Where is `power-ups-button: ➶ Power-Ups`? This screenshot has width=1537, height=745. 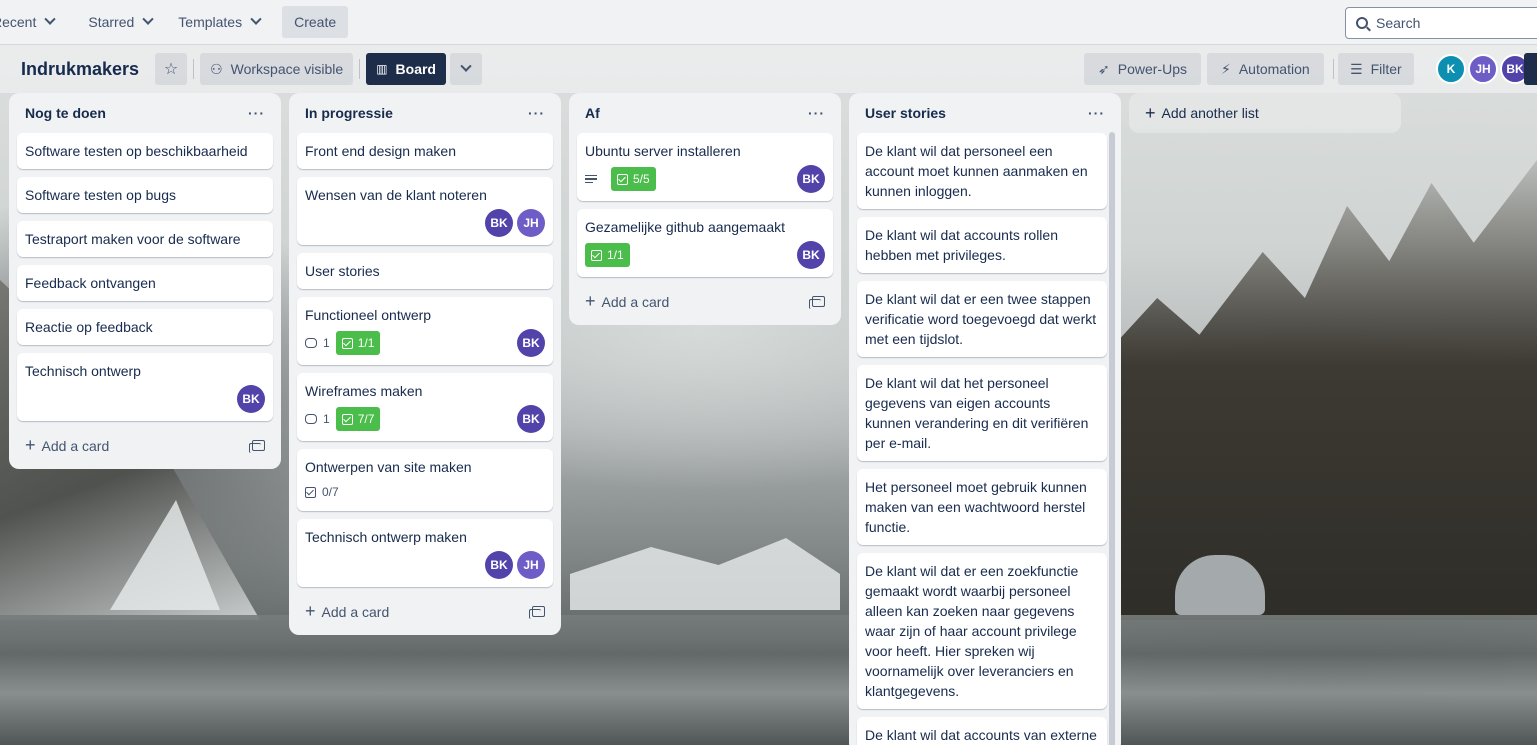 power-ups-button: ➶ Power-Ups is located at coordinates (1142, 69).